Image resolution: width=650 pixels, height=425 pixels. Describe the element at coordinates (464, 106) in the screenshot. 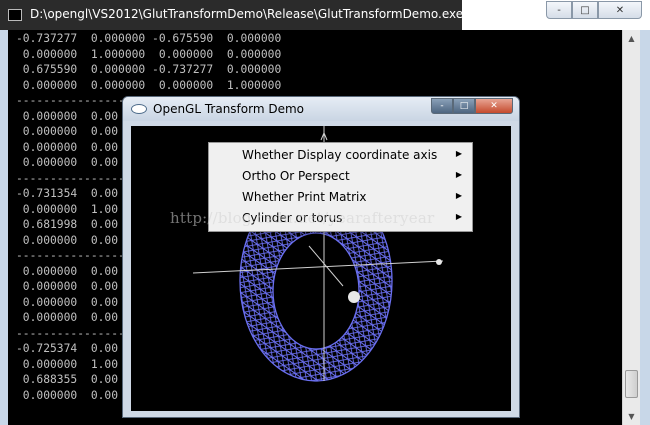

I see `opengl-maximize-button: □` at that location.